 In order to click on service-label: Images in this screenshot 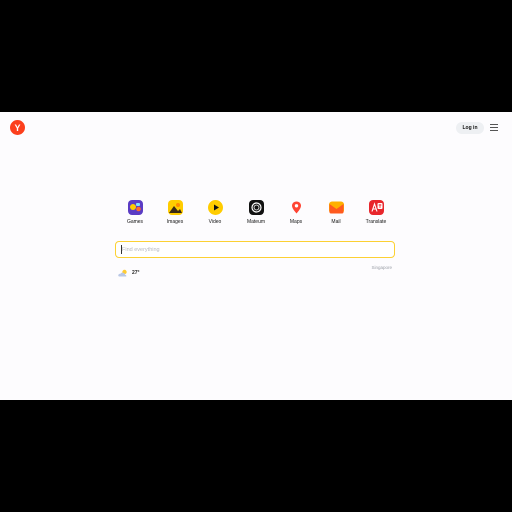, I will do `click(175, 222)`.